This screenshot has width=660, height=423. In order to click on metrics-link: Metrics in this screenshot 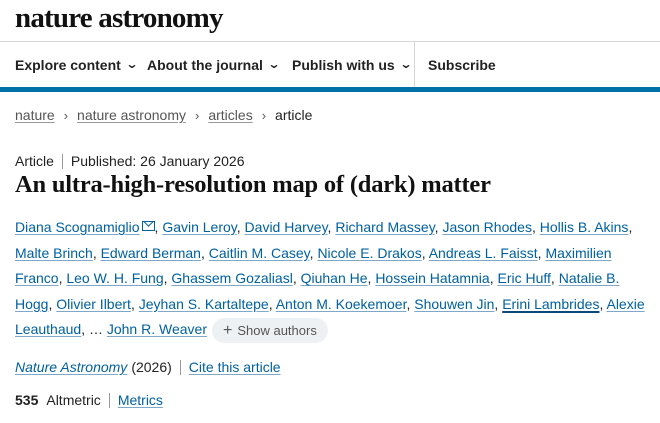, I will do `click(140, 400)`.